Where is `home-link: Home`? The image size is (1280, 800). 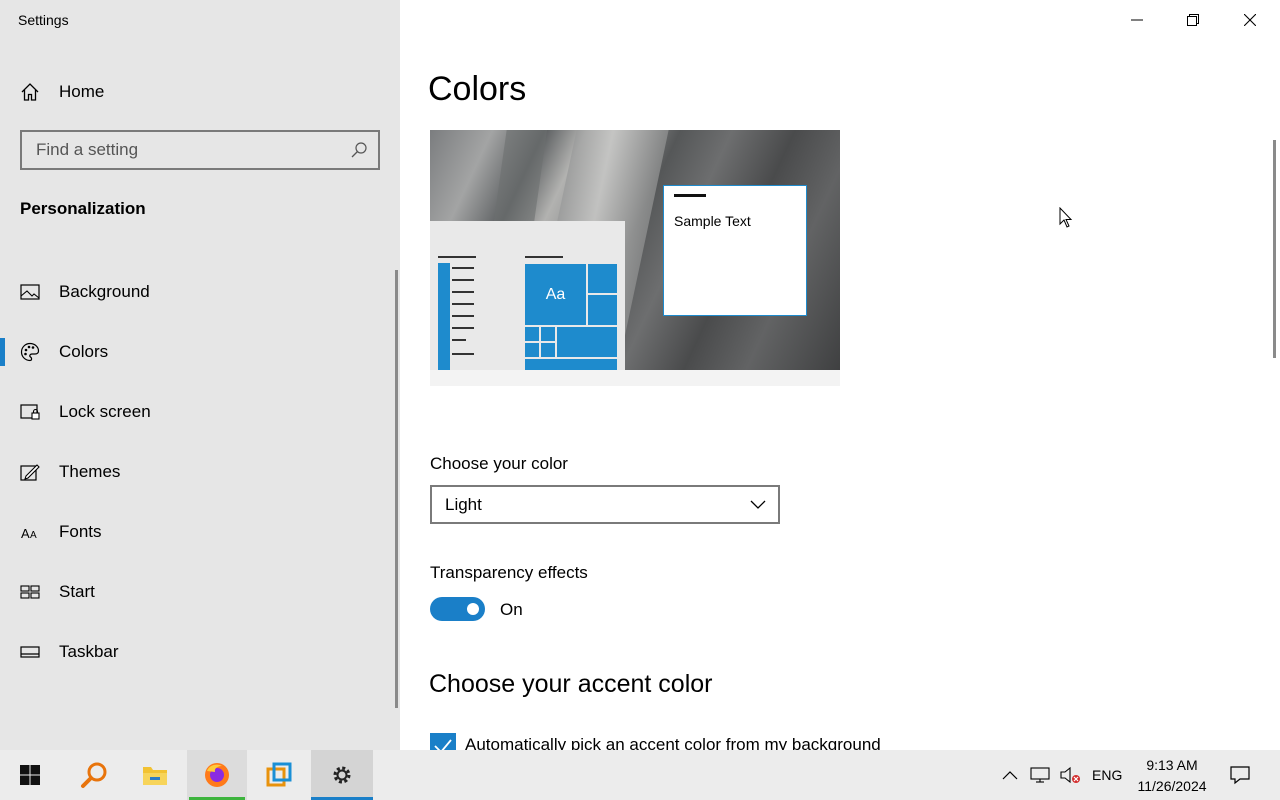
home-link: Home is located at coordinates (62, 92).